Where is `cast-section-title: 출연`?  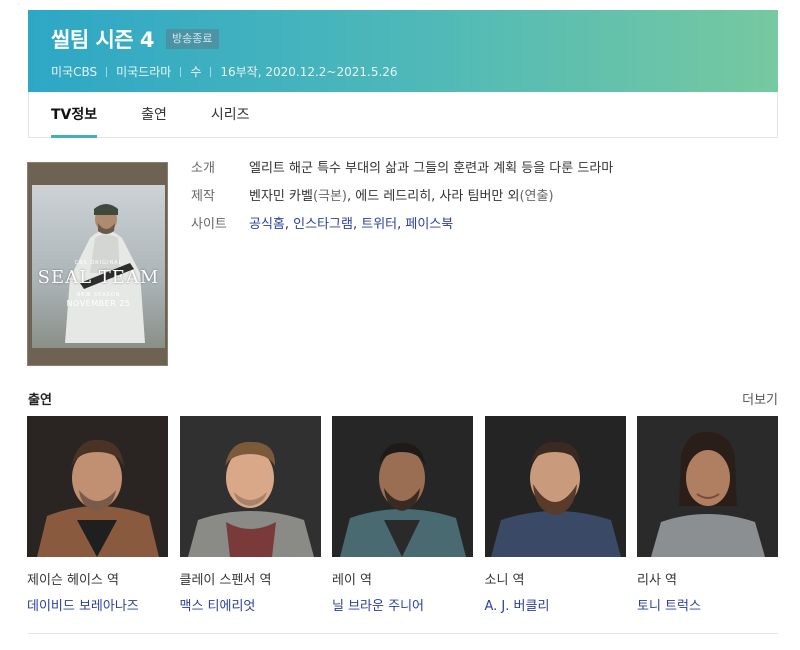 cast-section-title: 출연 is located at coordinates (40, 400).